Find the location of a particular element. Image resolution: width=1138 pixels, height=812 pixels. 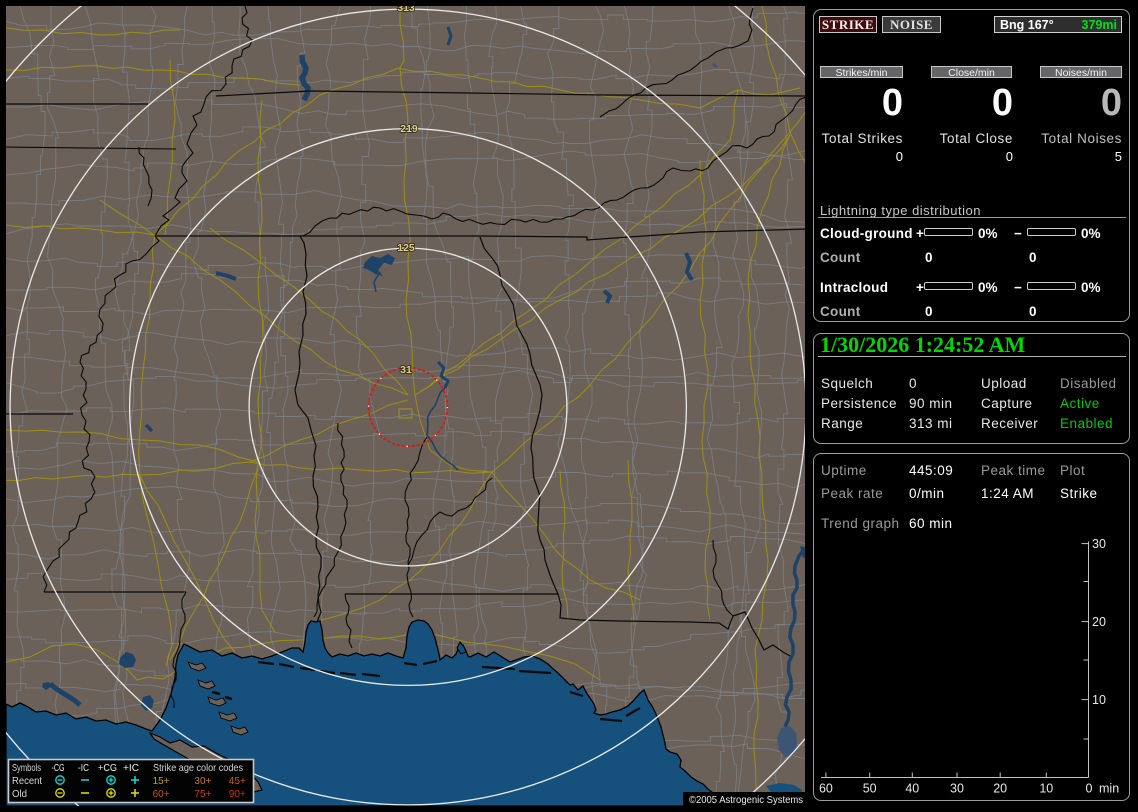

svg-text: +CG is located at coordinates (107, 768).